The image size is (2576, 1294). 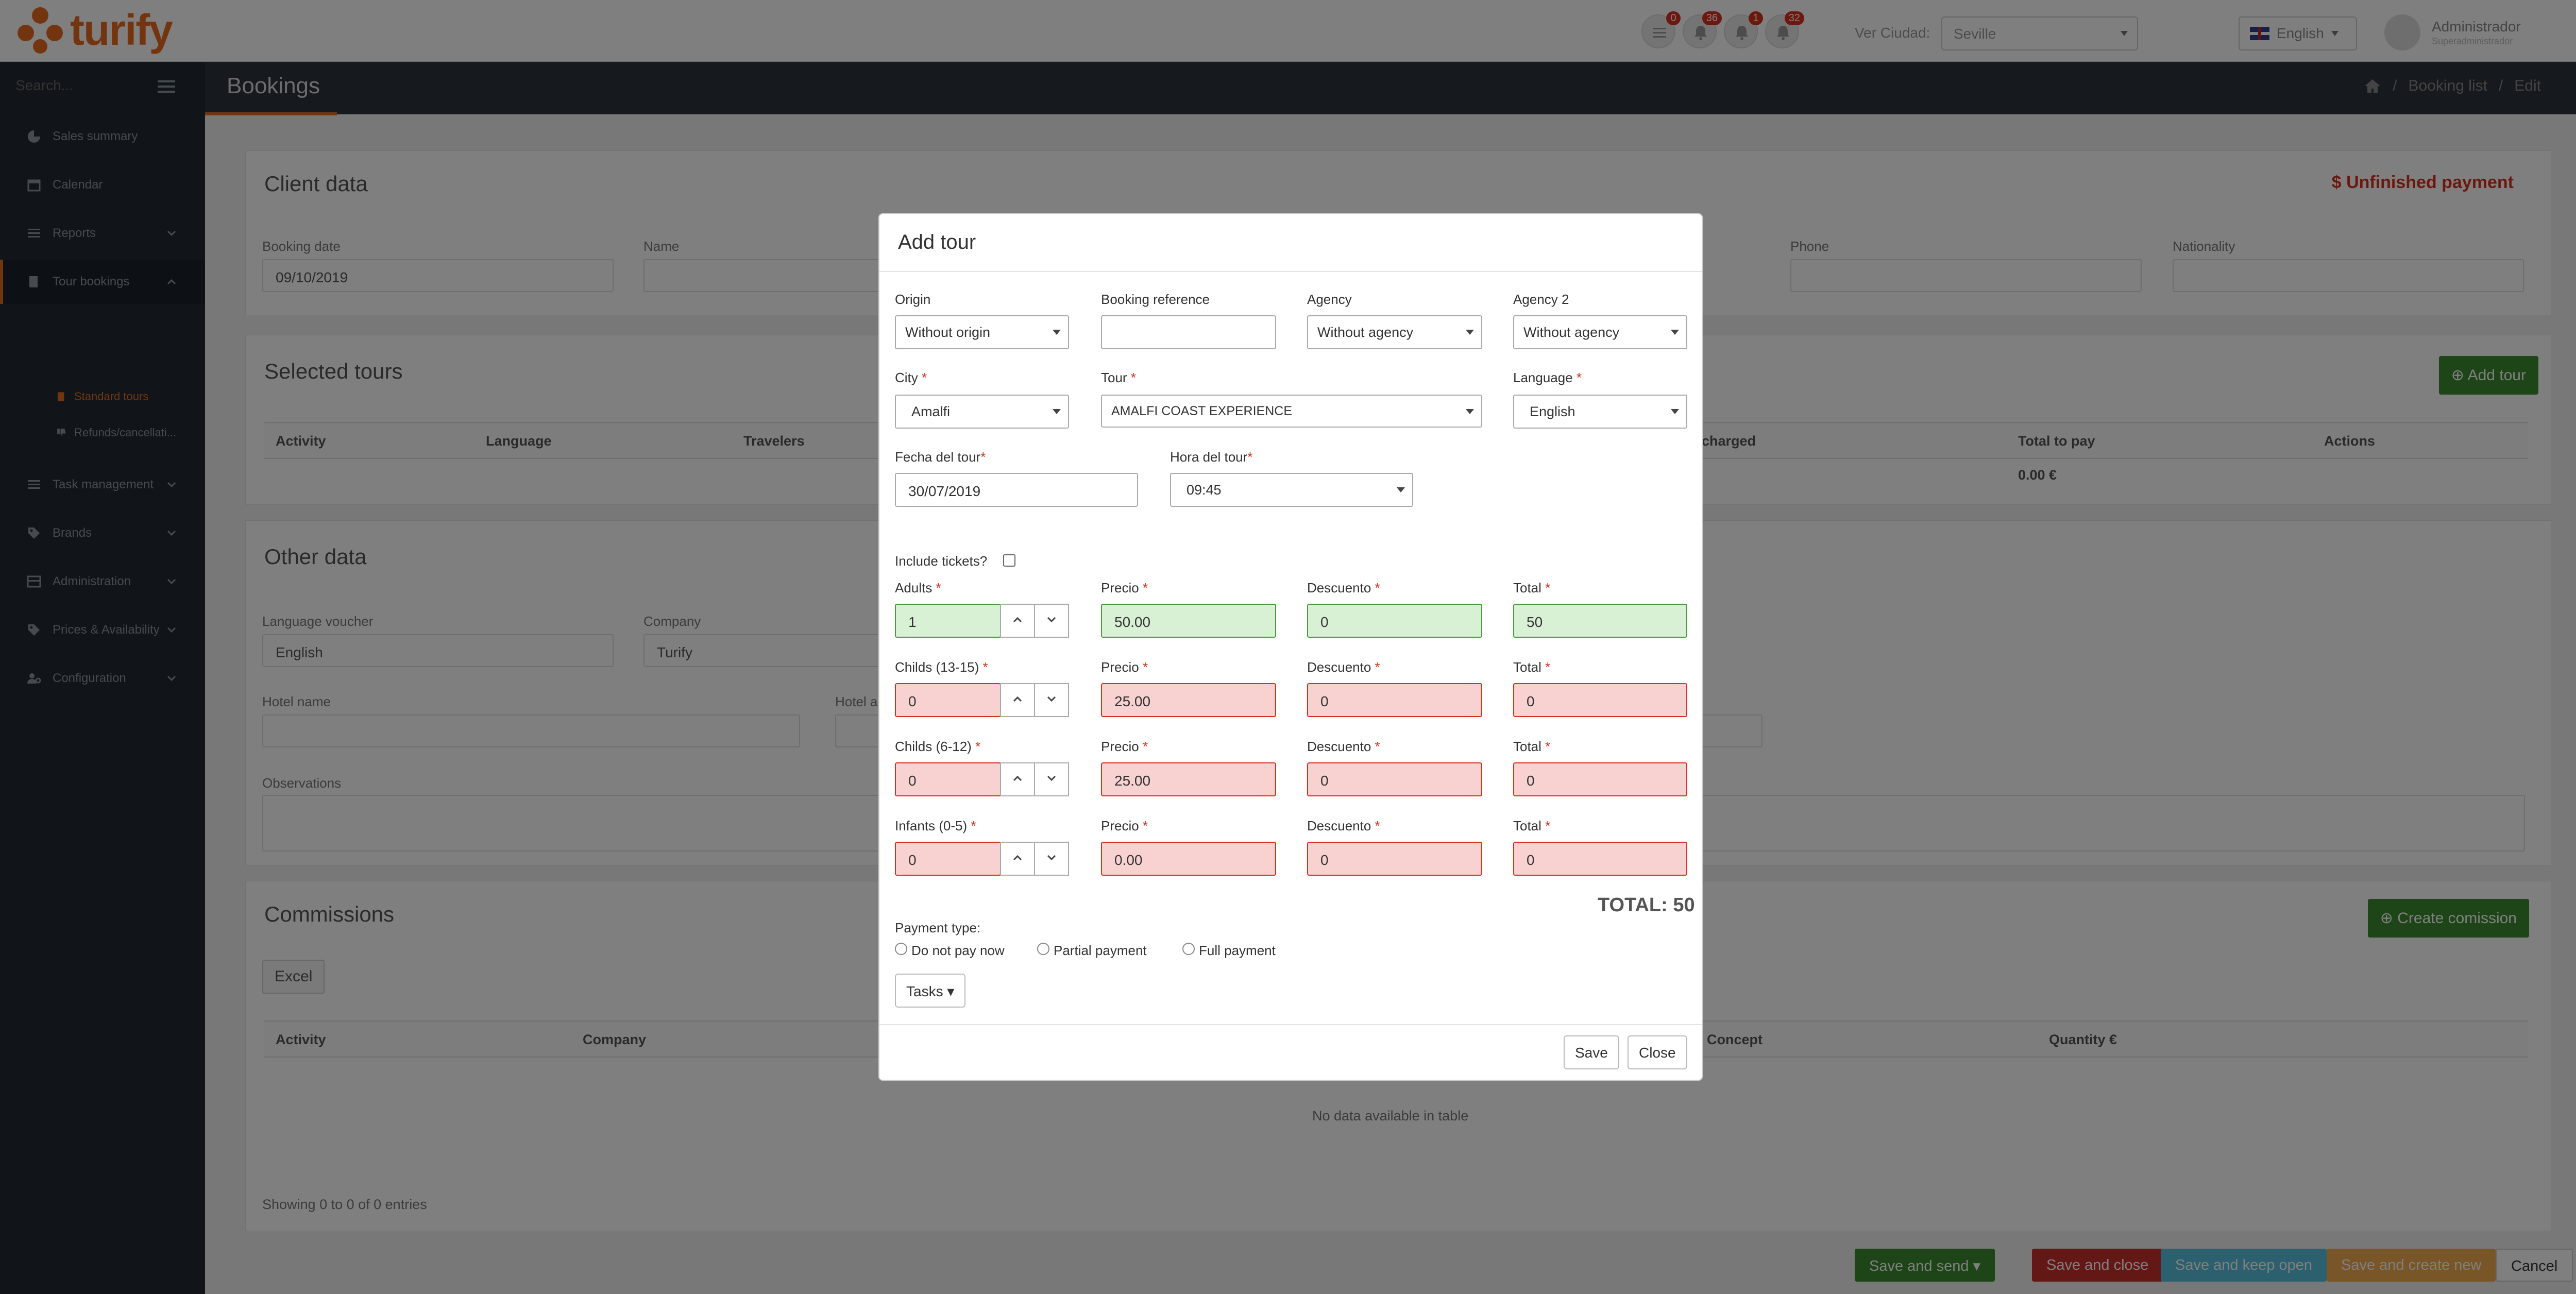 What do you see at coordinates (1290, 243) in the screenshot?
I see `modal-header: Add tour` at bounding box center [1290, 243].